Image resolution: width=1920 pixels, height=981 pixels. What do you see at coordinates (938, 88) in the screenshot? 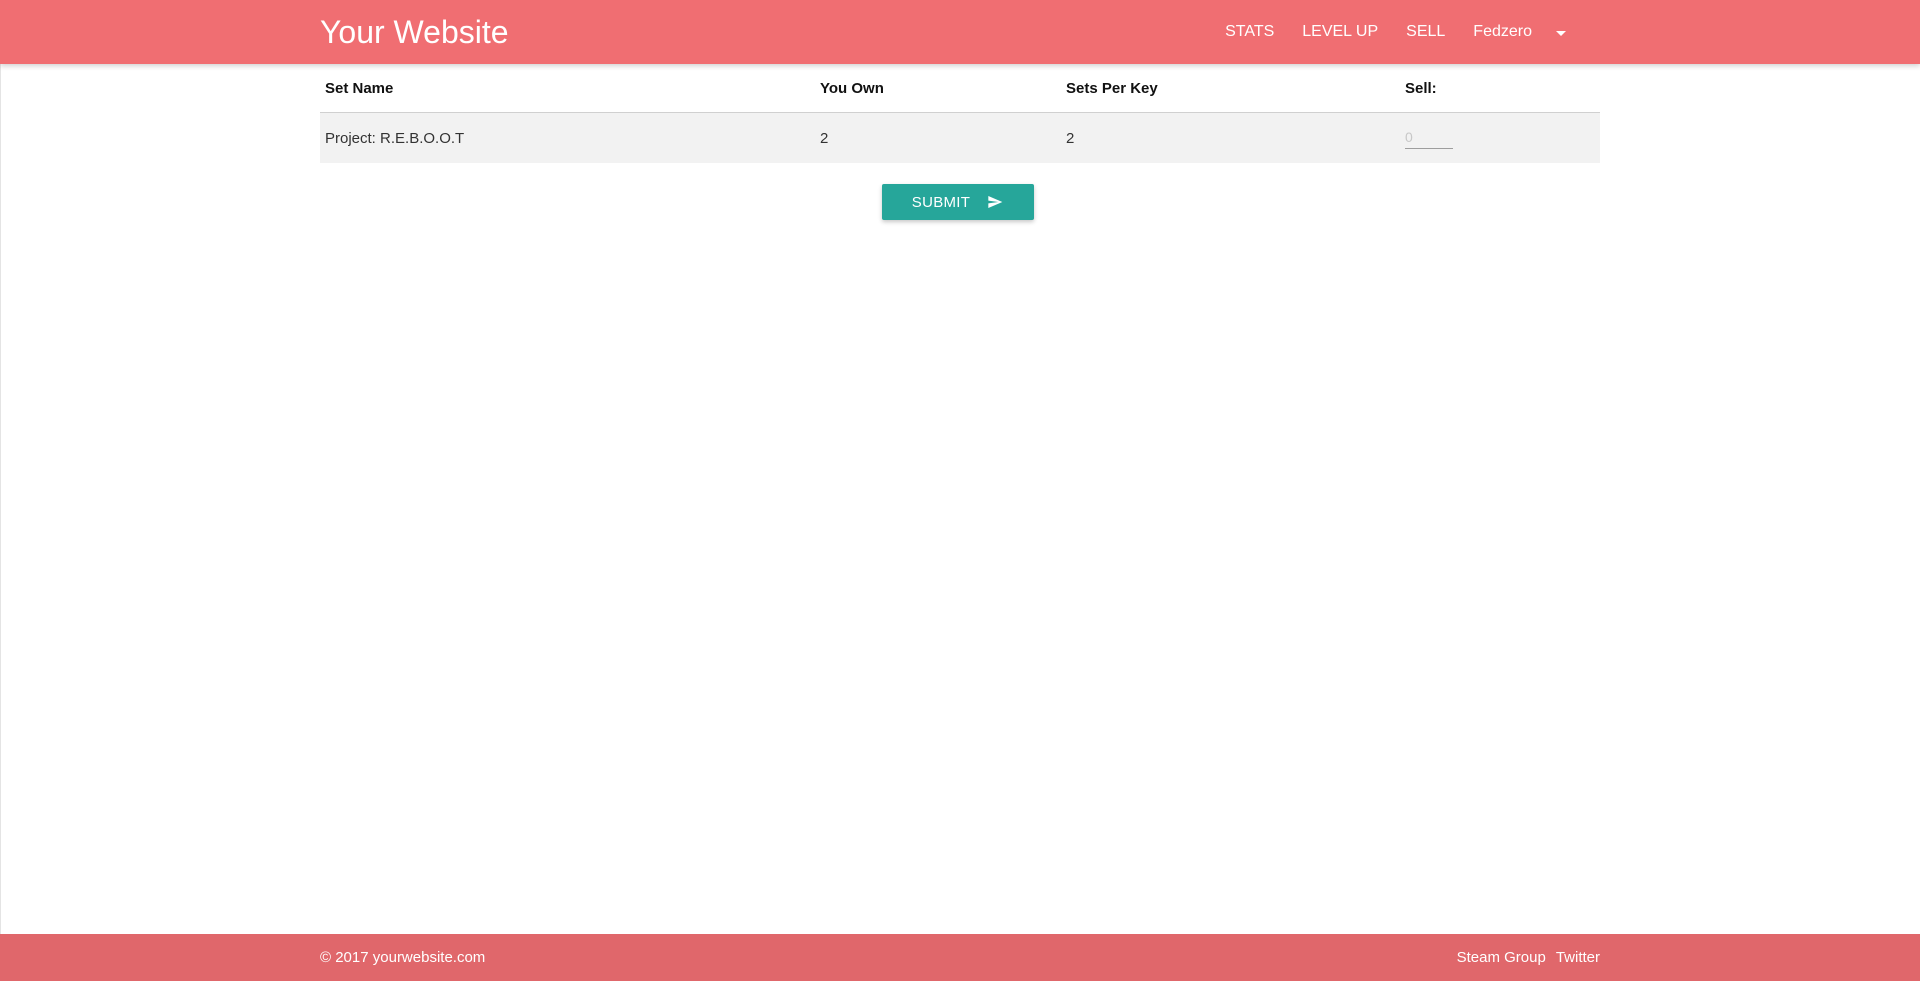
I see `header-you-own: You Own` at bounding box center [938, 88].